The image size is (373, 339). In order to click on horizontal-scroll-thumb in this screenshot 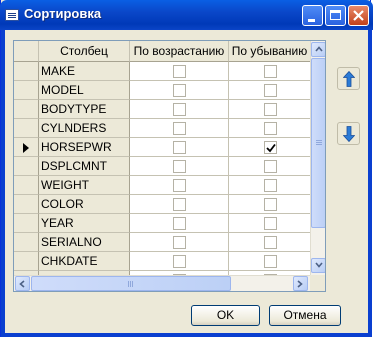, I will do `click(131, 283)`.